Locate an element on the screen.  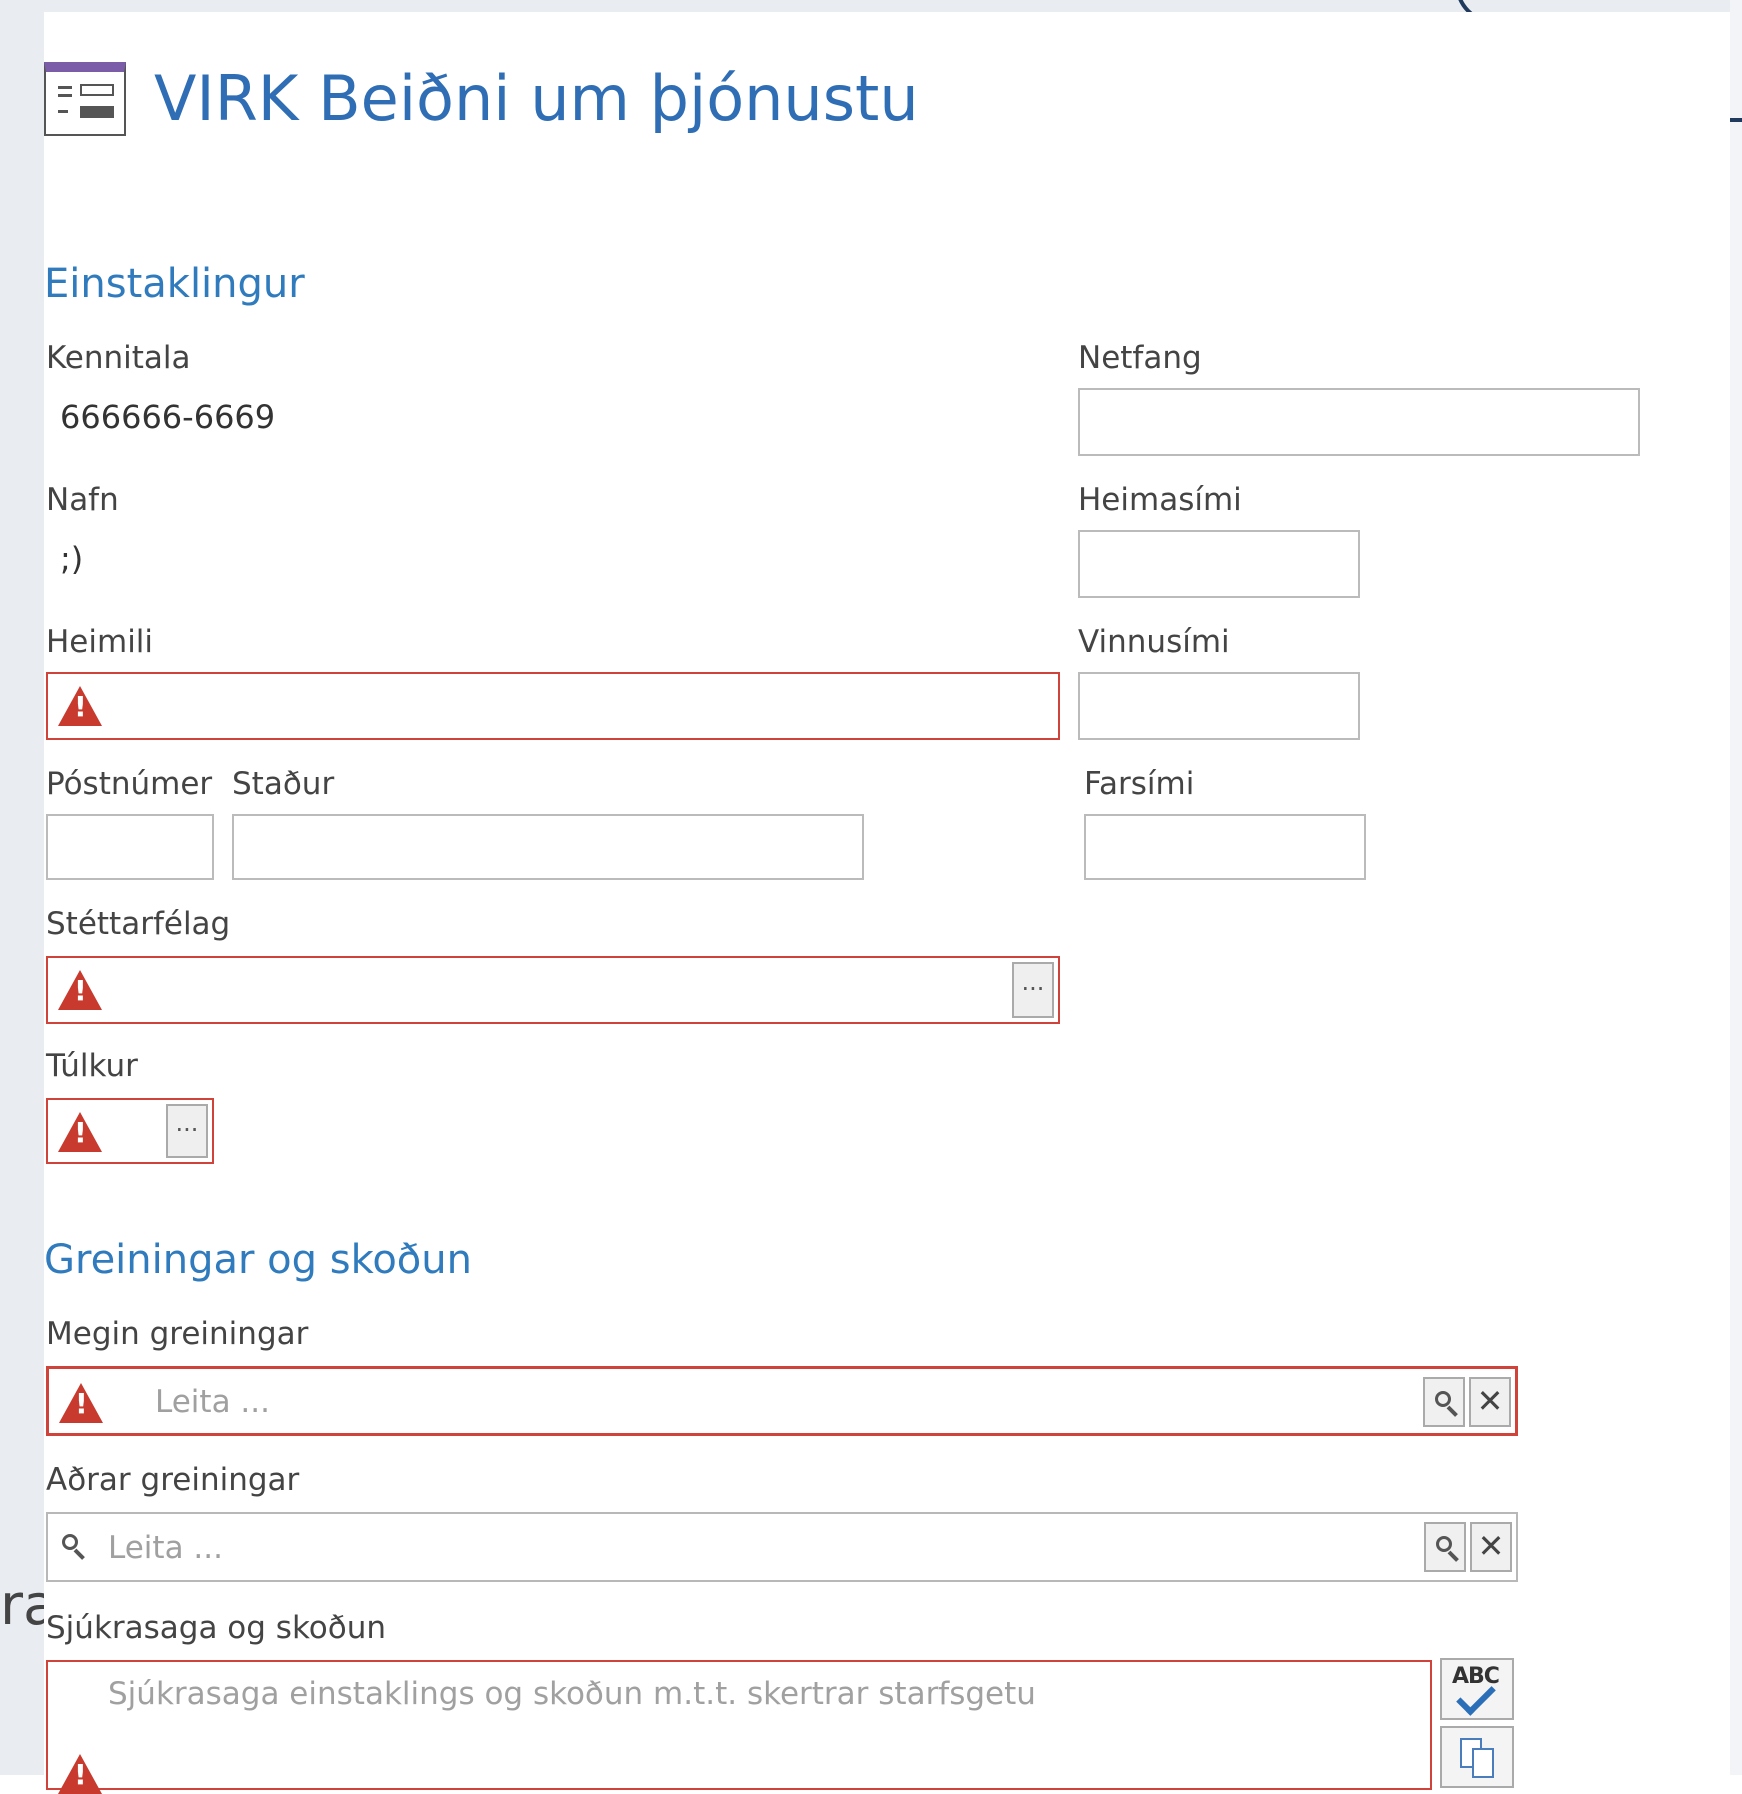
stadur-field is located at coordinates (548, 847).